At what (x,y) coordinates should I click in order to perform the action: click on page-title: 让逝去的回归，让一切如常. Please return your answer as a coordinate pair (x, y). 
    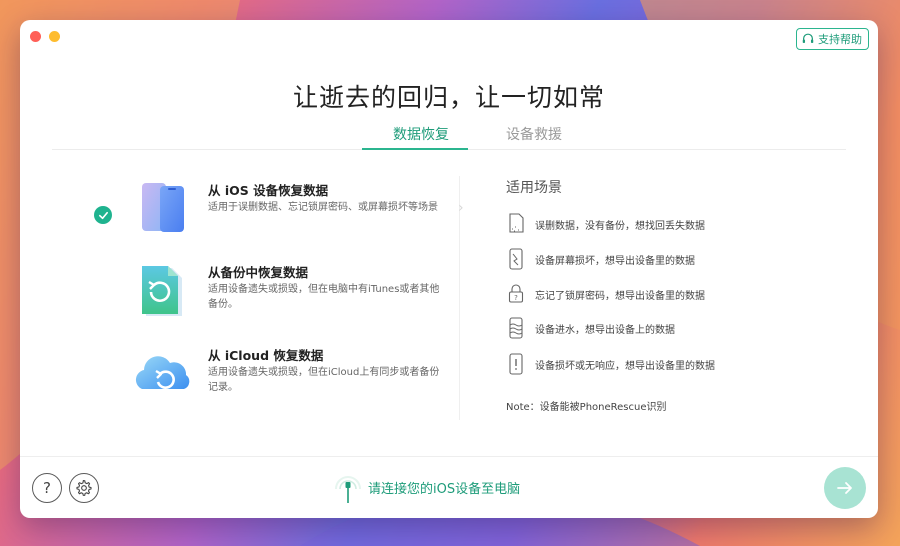
    Looking at the image, I should click on (448, 97).